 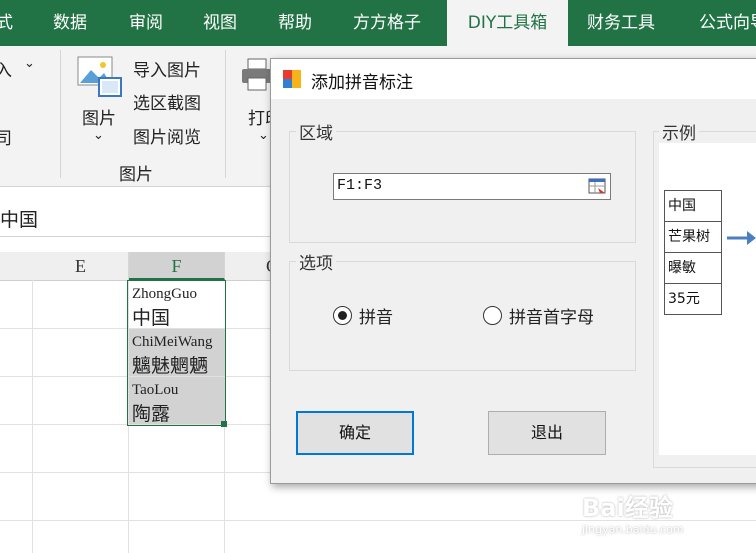 I want to click on radio-initials-label: 拼音首字母, so click(x=551, y=315).